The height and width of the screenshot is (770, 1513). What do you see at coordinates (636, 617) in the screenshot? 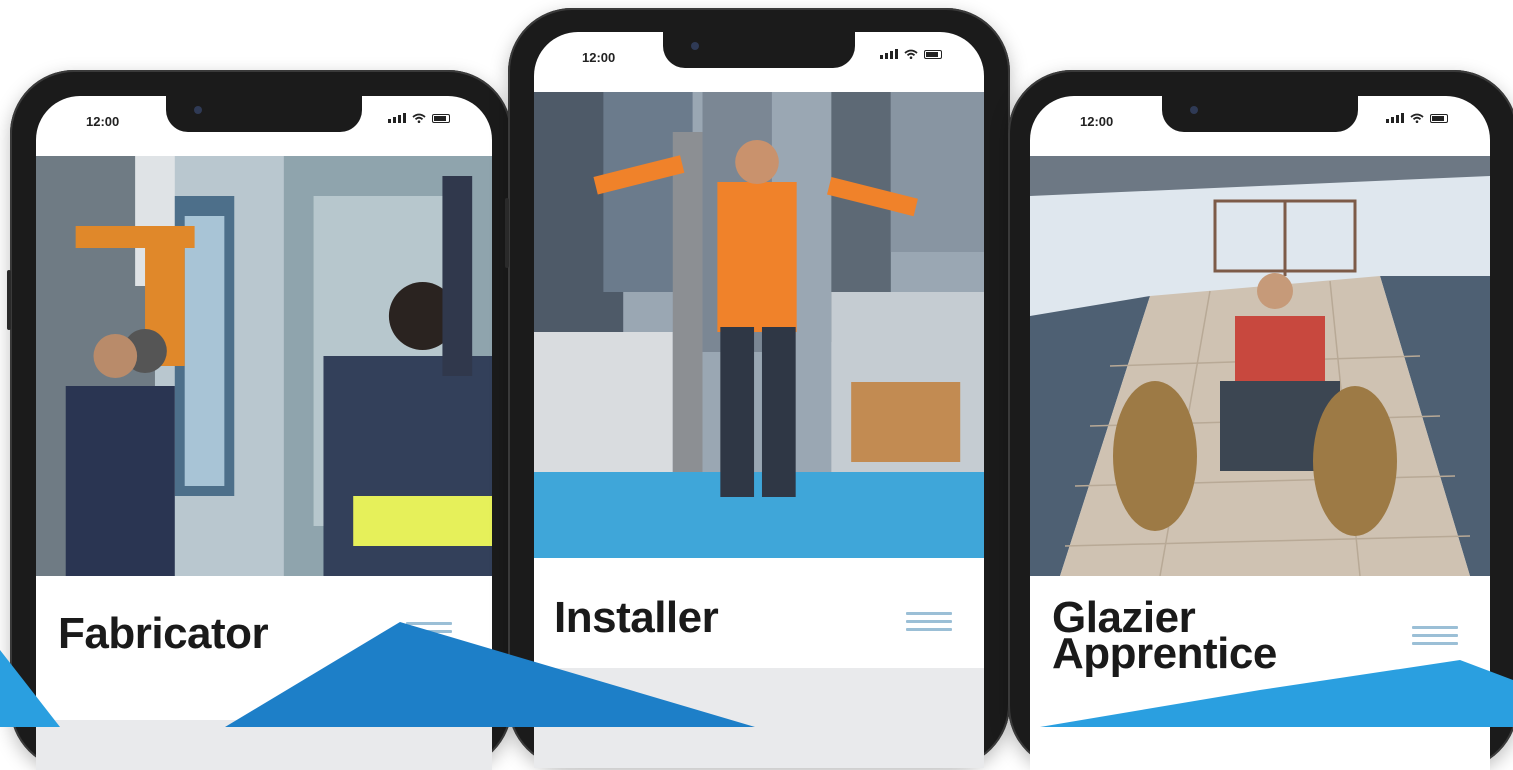
I see `card-title: Installer` at bounding box center [636, 617].